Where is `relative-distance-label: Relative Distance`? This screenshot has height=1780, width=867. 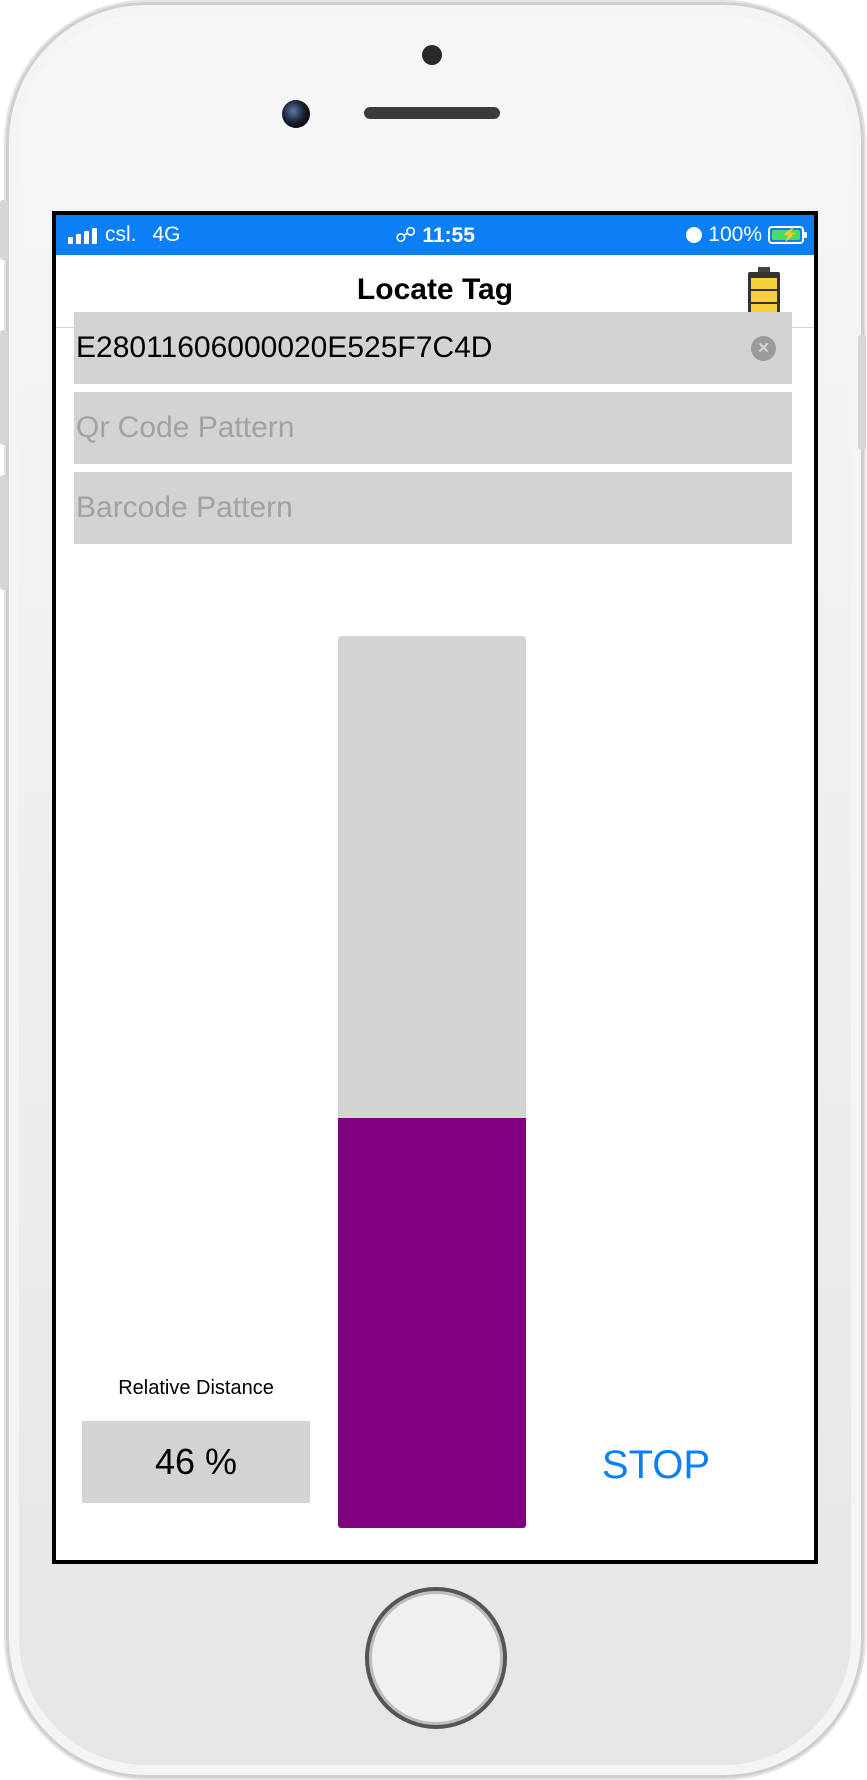 relative-distance-label: Relative Distance is located at coordinates (196, 1388).